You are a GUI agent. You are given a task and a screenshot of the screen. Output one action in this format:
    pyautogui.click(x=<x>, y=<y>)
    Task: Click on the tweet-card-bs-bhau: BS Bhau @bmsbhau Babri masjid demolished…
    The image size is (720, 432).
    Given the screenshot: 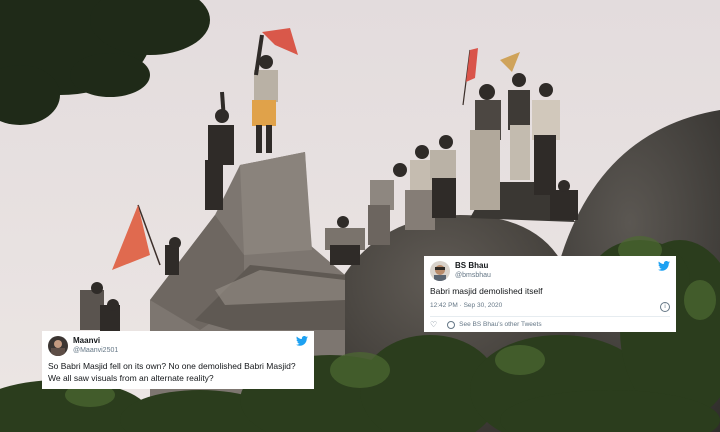 What is the action you would take?
    pyautogui.click(x=550, y=294)
    